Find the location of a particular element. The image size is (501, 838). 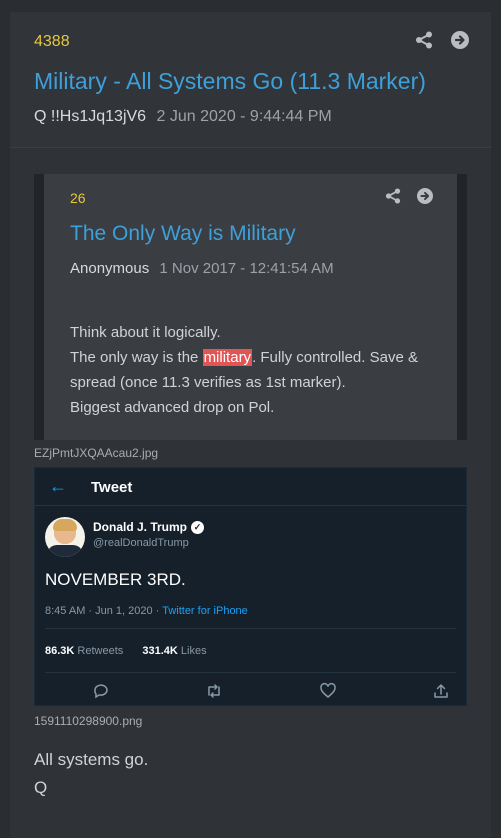

avatar is located at coordinates (65, 537).